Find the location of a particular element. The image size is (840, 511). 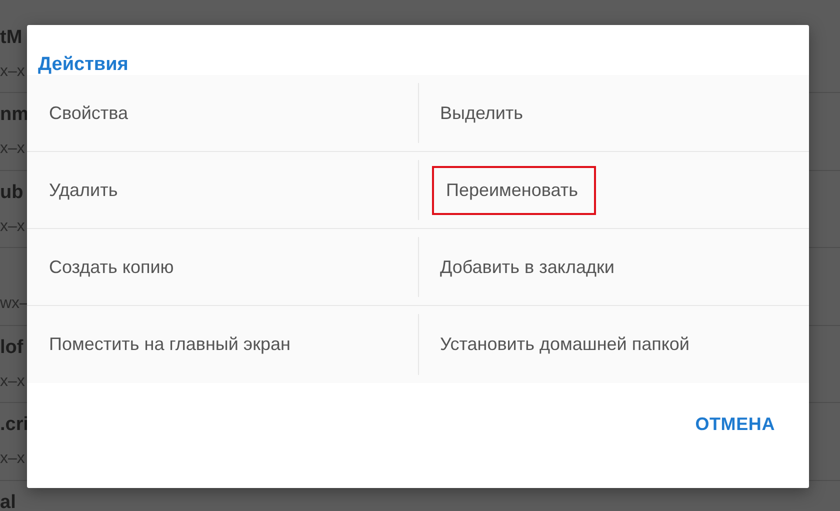

file-name: .cri is located at coordinates (14, 425).